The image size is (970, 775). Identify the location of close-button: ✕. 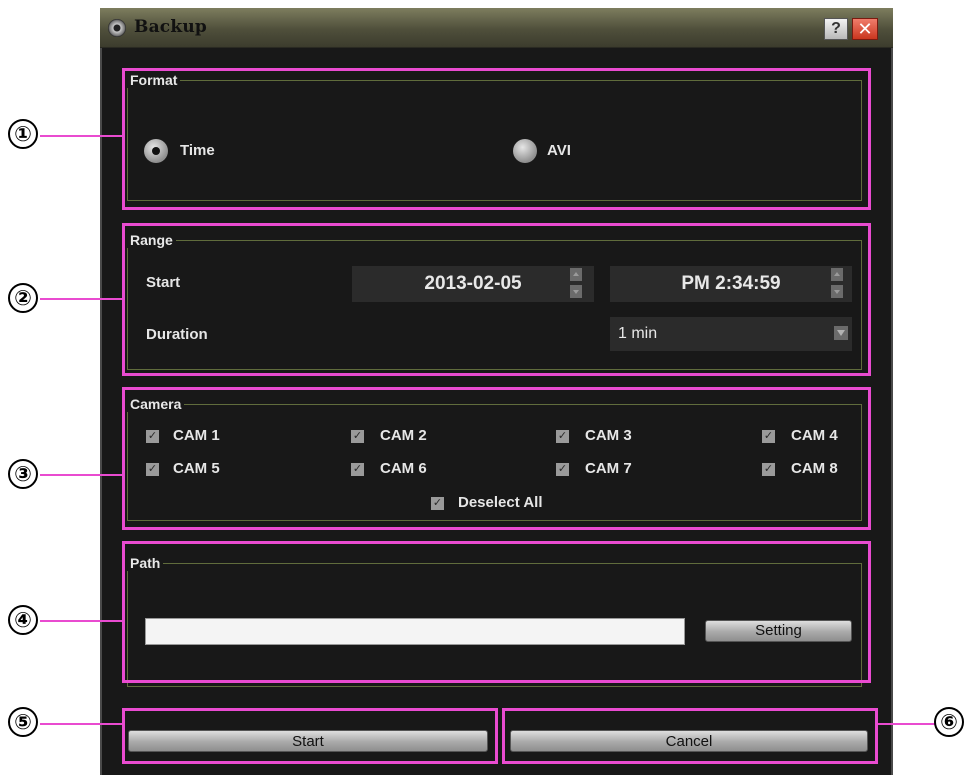
(865, 29).